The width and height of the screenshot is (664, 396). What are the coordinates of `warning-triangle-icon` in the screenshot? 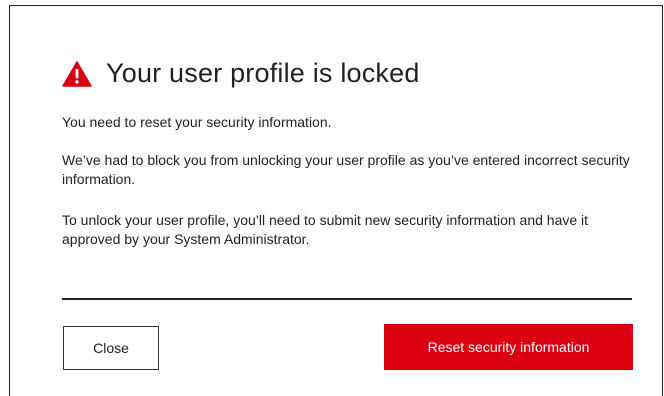 It's located at (77, 73).